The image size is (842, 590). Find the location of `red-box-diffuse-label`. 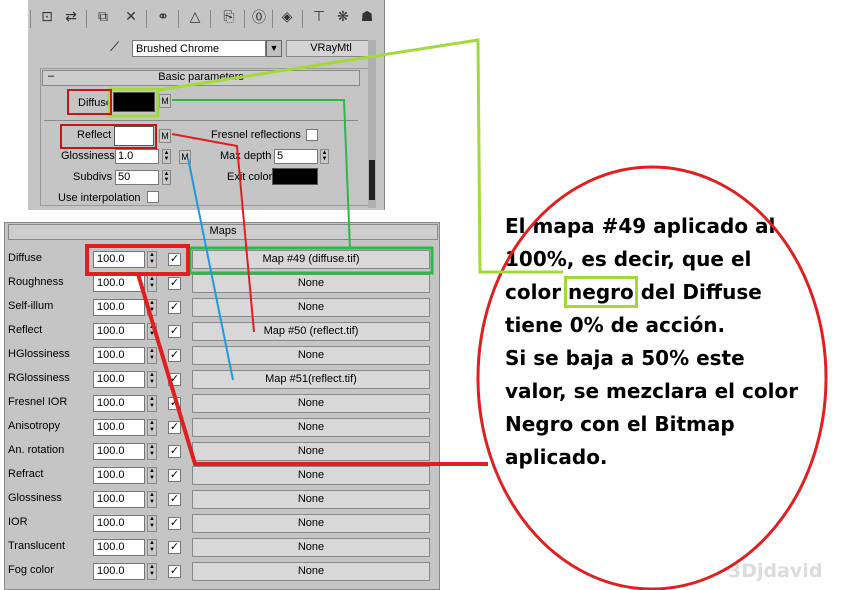

red-box-diffuse-label is located at coordinates (89, 102).